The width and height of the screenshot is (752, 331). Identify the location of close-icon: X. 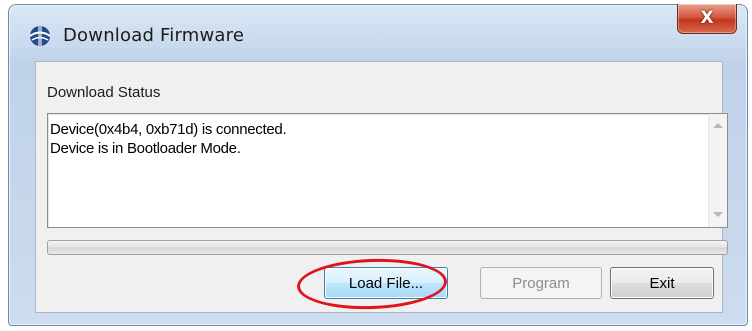
(707, 18).